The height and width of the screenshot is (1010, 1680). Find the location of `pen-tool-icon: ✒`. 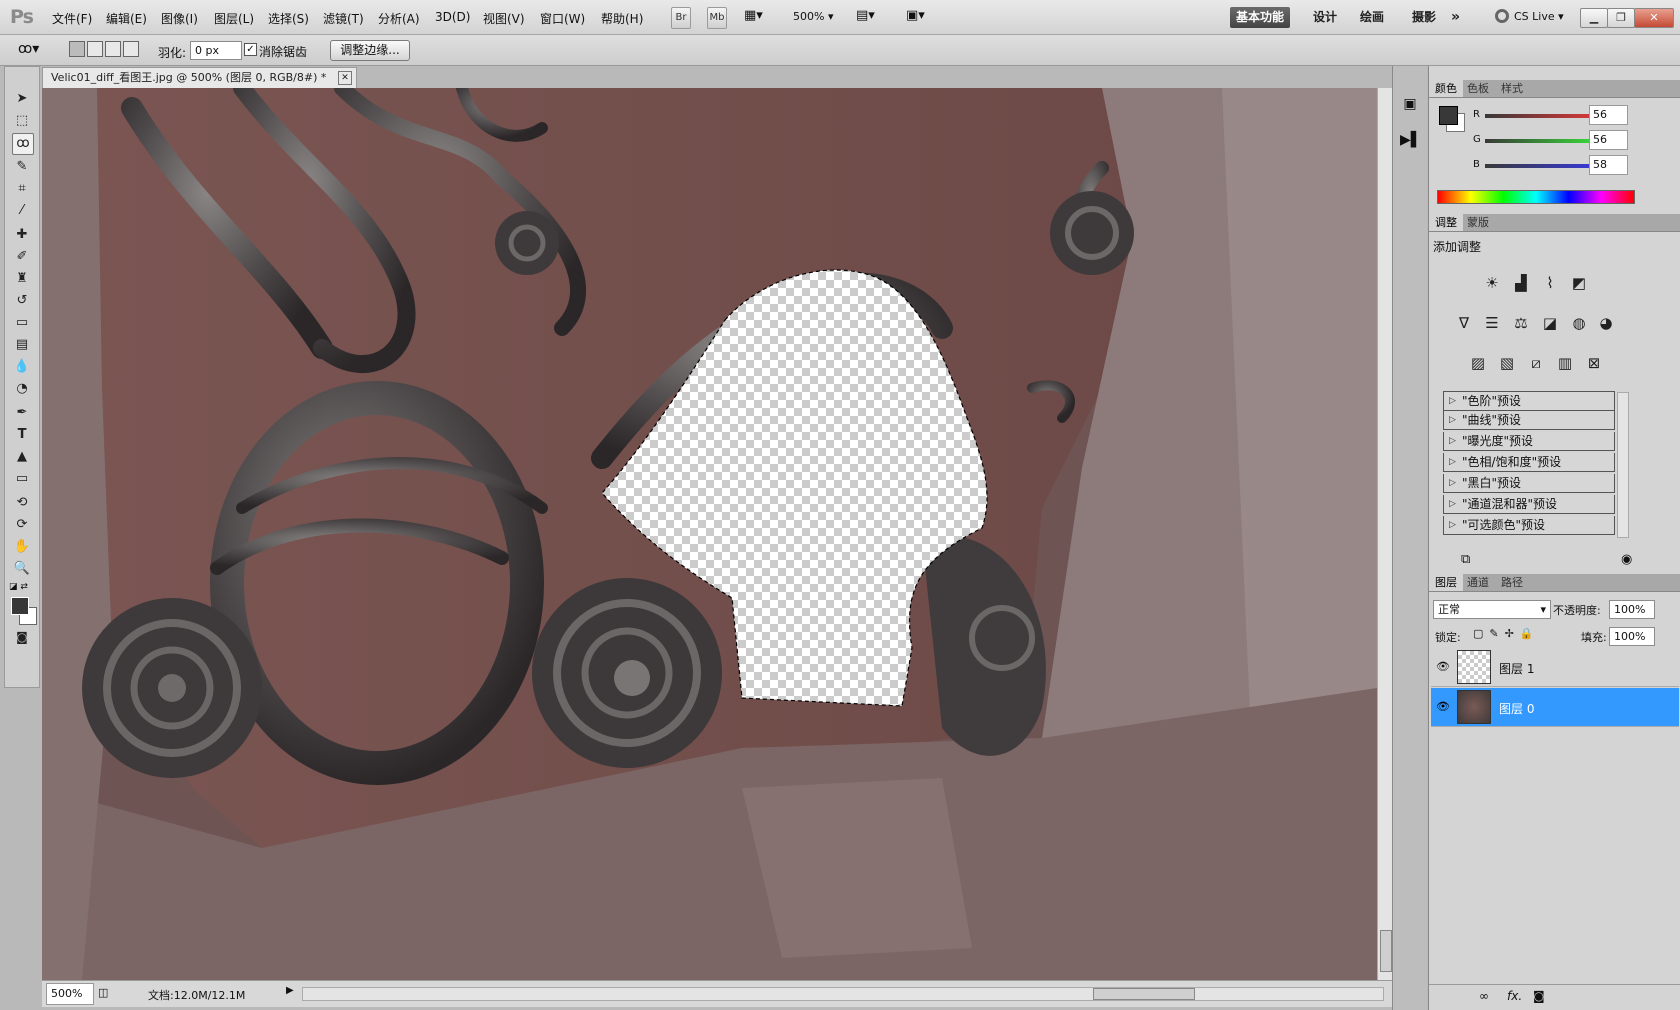

pen-tool-icon: ✒ is located at coordinates (22, 413).